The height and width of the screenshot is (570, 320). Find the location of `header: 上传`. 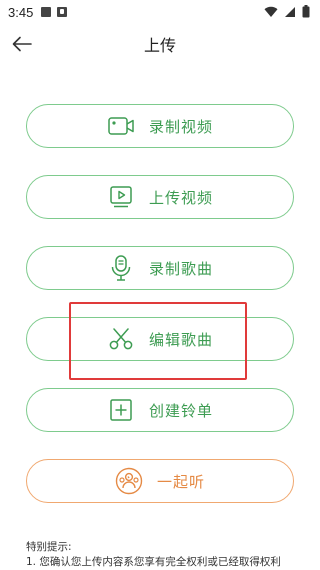

header: 上传 is located at coordinates (160, 44).